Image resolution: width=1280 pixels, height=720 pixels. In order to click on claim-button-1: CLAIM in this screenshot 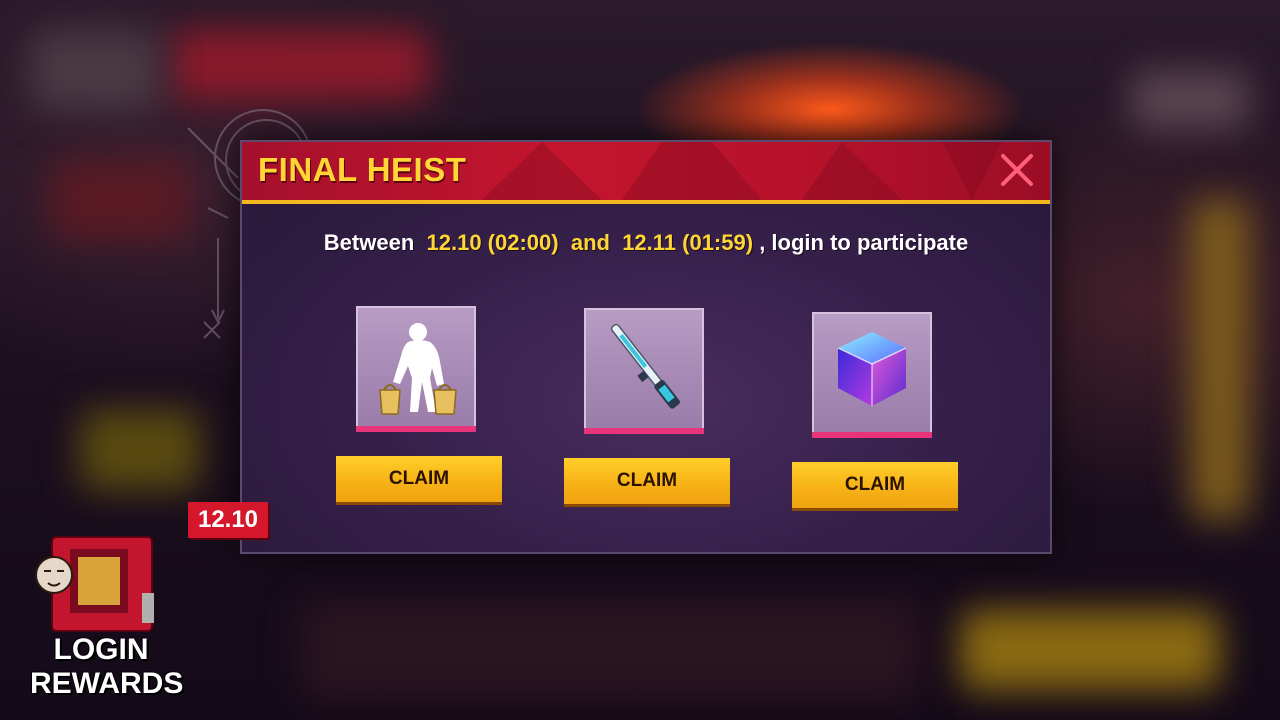, I will do `click(419, 479)`.